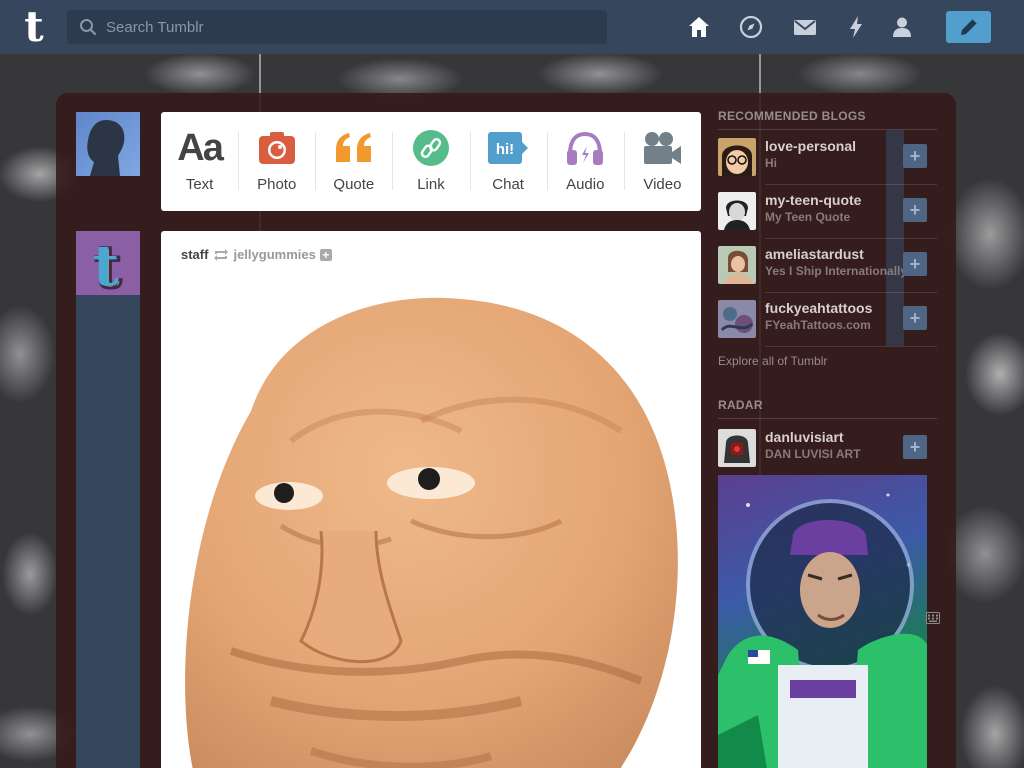  I want to click on post-type-label: Text, so click(199, 184).